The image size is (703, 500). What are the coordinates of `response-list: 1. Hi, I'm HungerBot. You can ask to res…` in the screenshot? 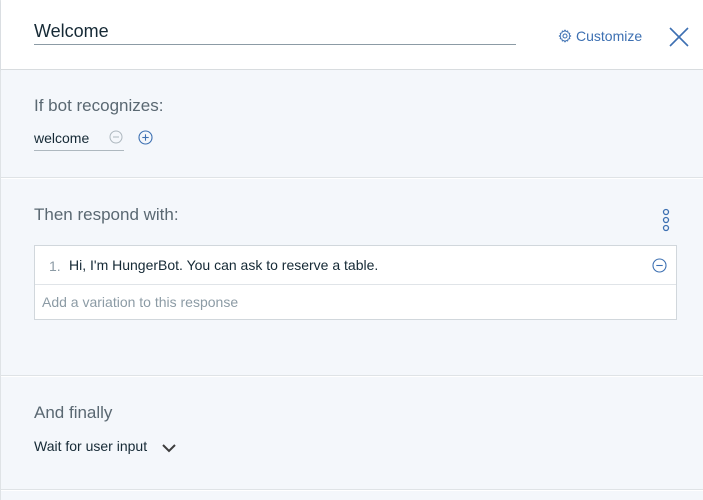 It's located at (355, 282).